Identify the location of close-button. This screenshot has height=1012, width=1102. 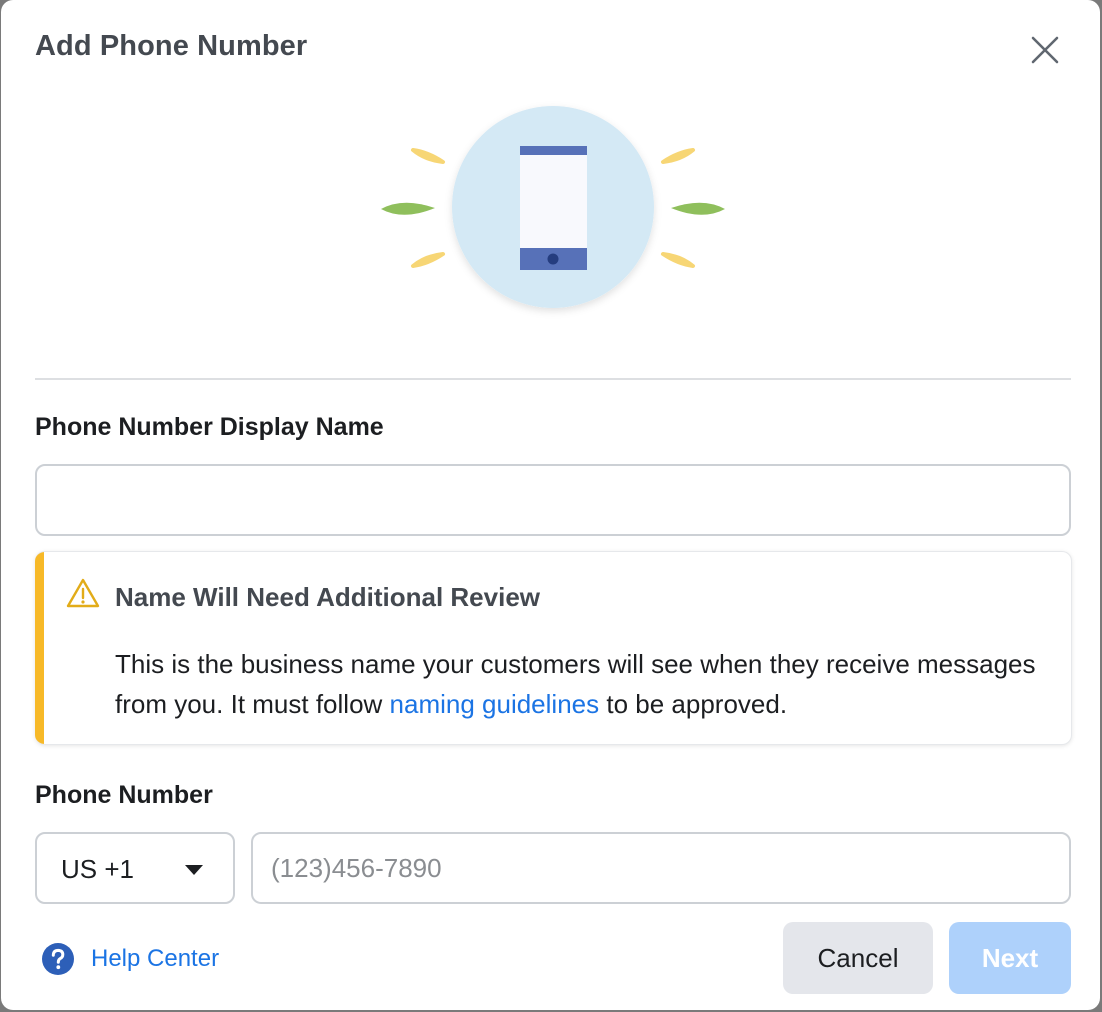
(1045, 50).